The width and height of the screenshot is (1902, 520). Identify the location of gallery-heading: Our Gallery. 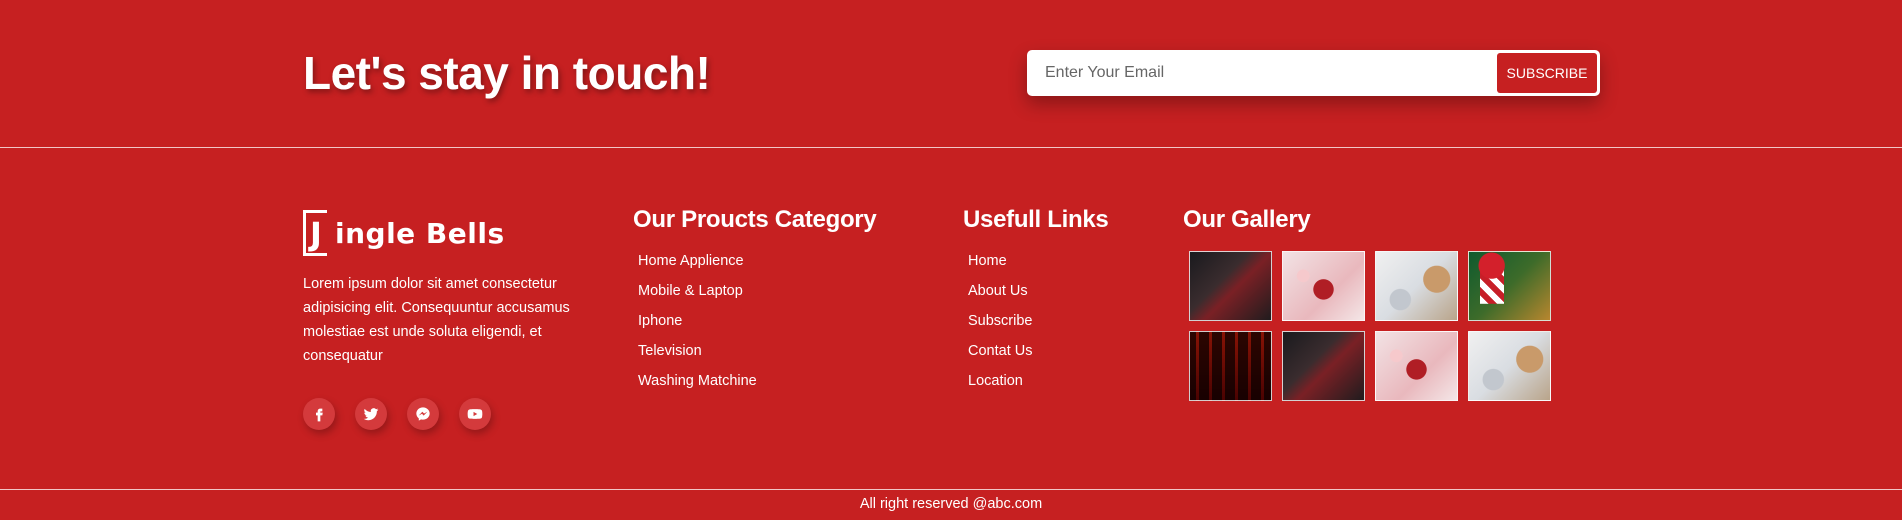
(1247, 219).